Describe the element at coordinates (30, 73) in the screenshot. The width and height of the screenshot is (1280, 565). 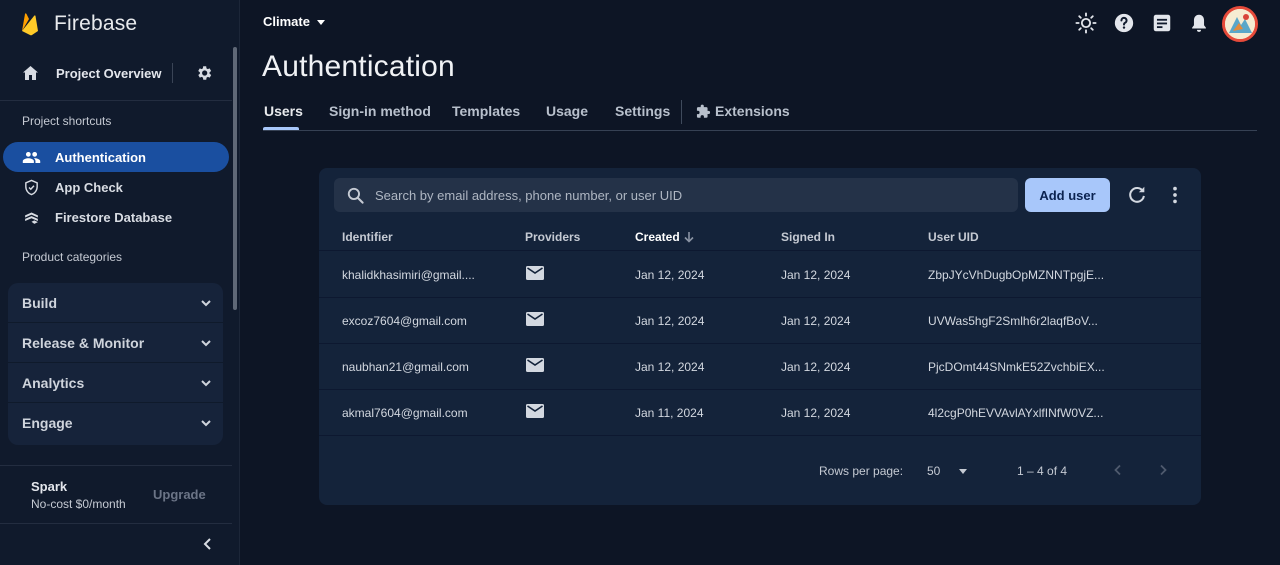
I see `home-icon` at that location.